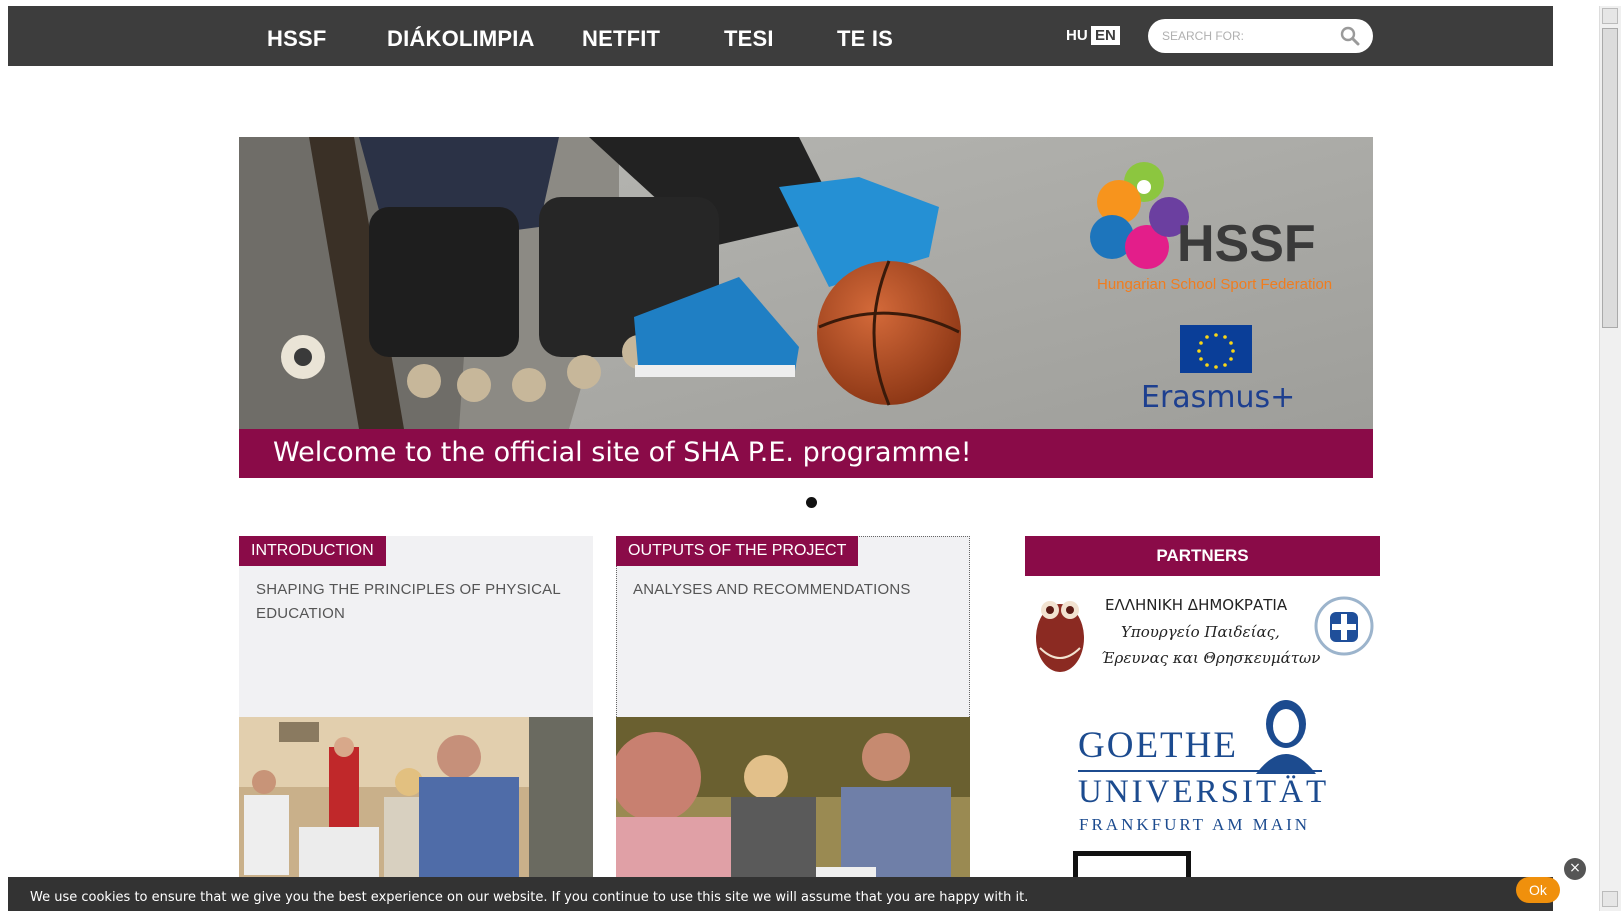 The width and height of the screenshot is (1621, 911). I want to click on search-box, so click(1260, 36).